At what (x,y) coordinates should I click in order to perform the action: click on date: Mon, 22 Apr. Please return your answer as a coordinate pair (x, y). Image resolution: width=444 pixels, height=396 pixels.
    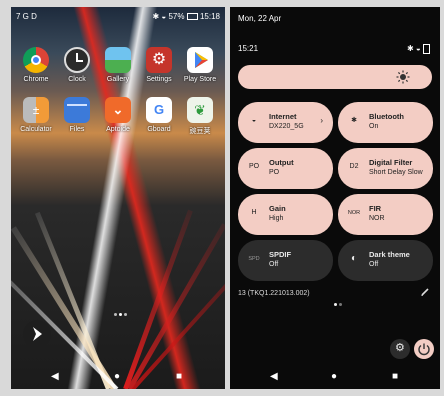
    Looking at the image, I should click on (260, 18).